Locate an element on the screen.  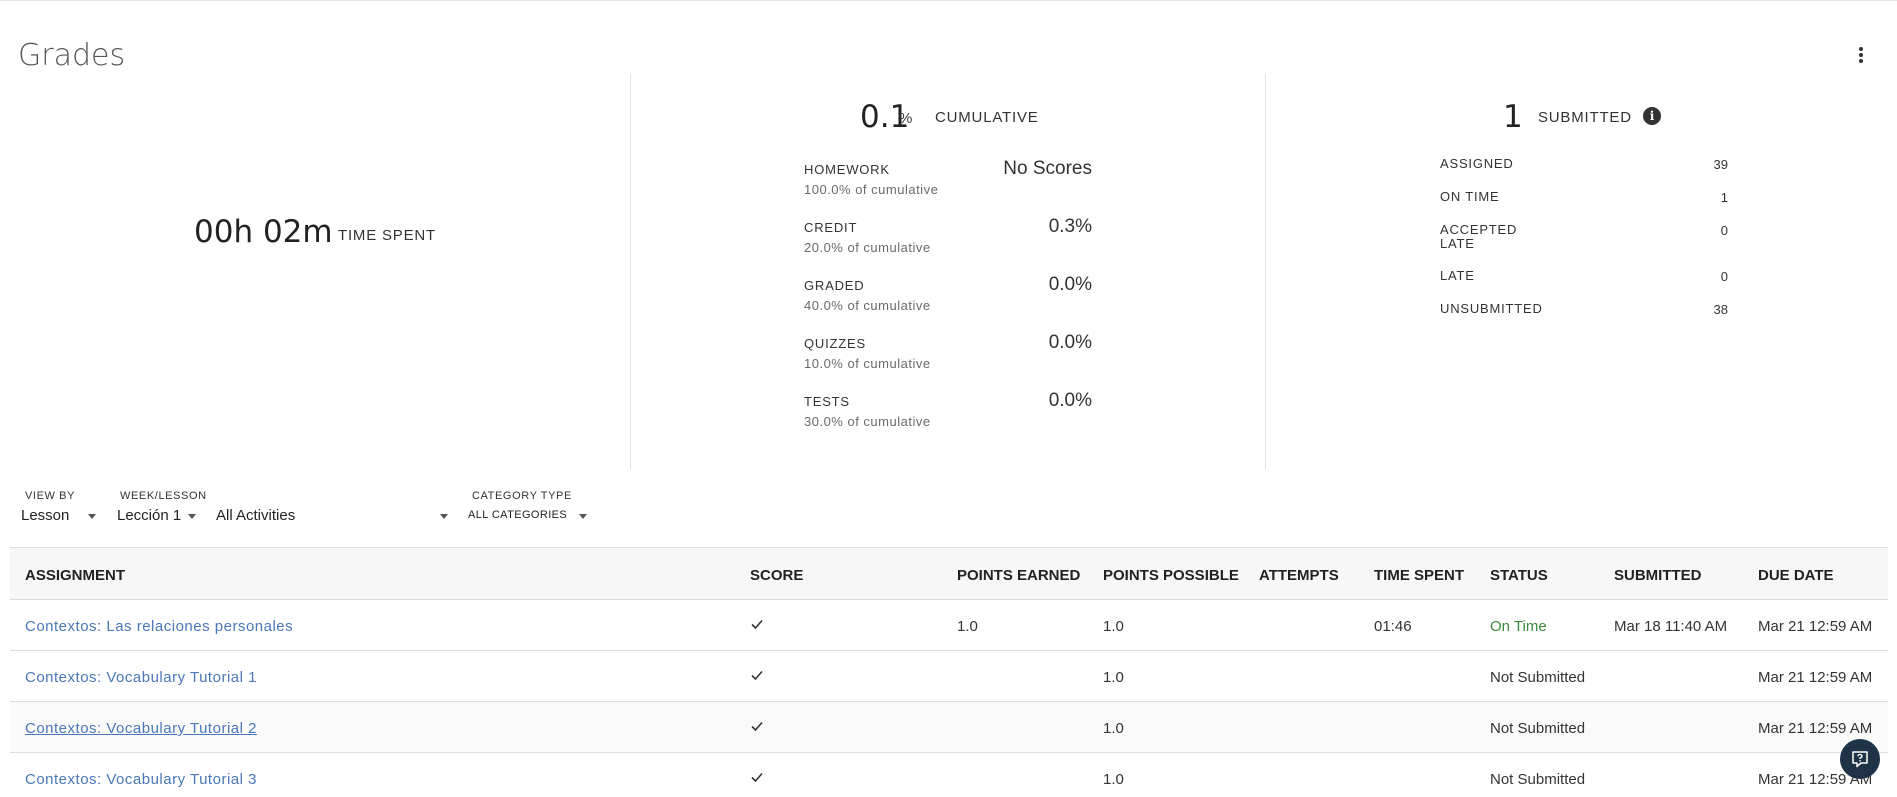
header-score: SCORE is located at coordinates (776, 575).